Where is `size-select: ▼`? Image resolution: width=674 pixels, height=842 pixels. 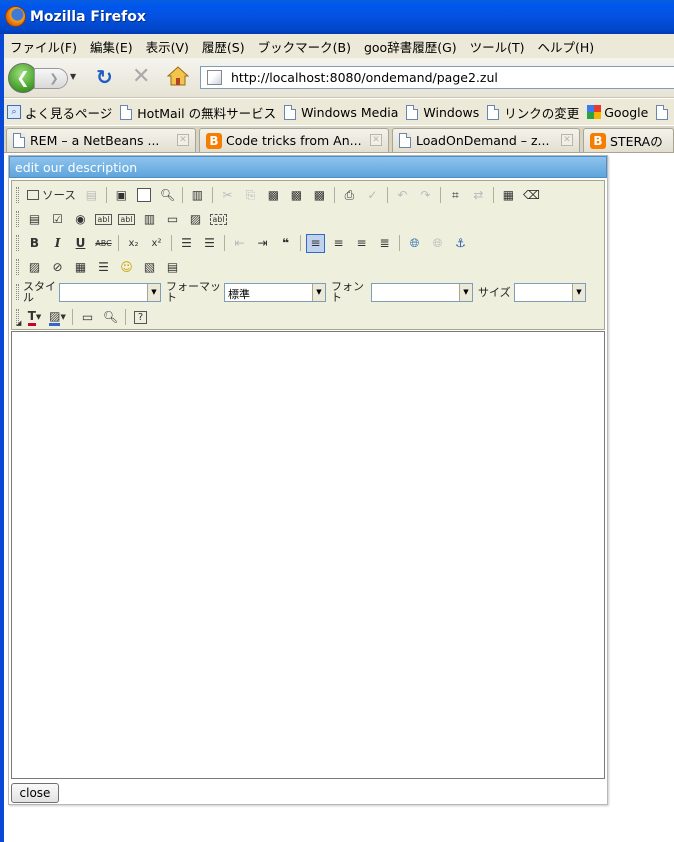
size-select: ▼ is located at coordinates (550, 292).